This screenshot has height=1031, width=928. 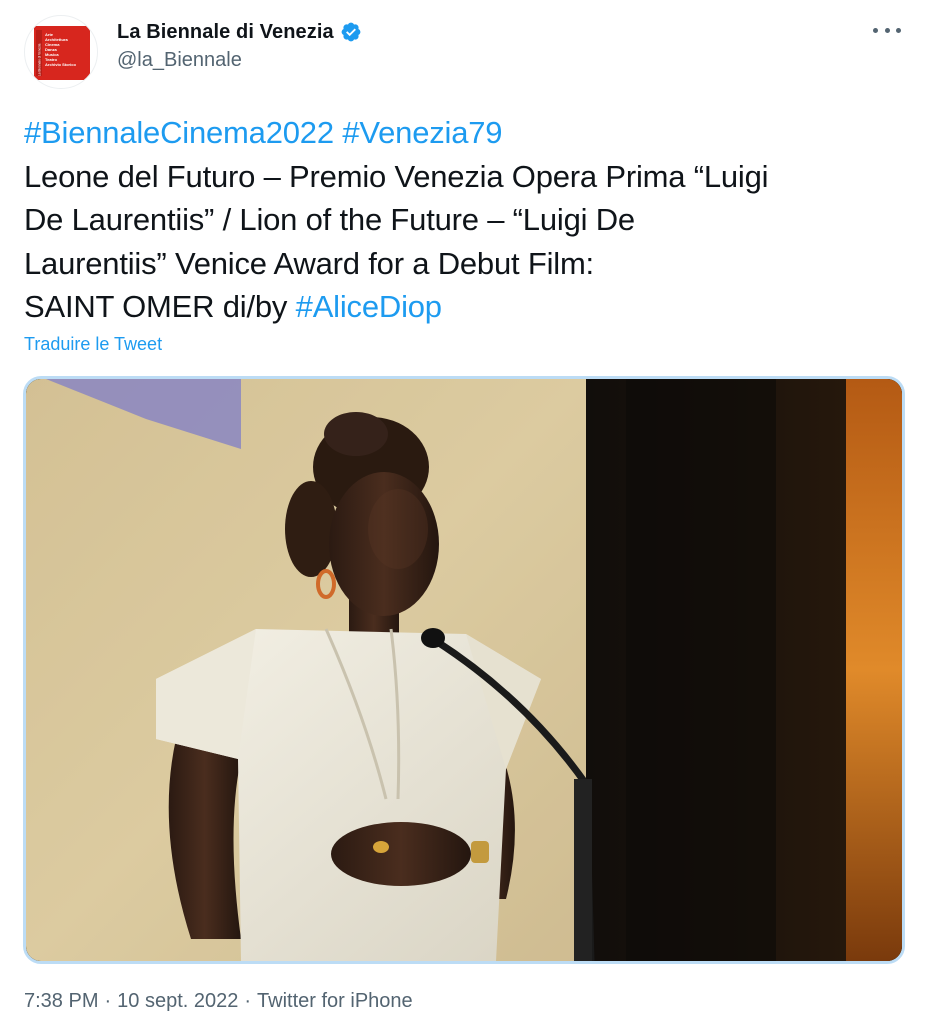 I want to click on translate-tweet-link: Traduire le Tweet, so click(x=93, y=344).